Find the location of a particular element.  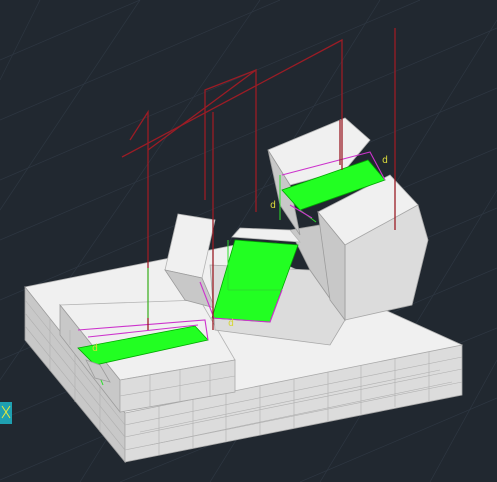

marker-1: d is located at coordinates (385, 160).